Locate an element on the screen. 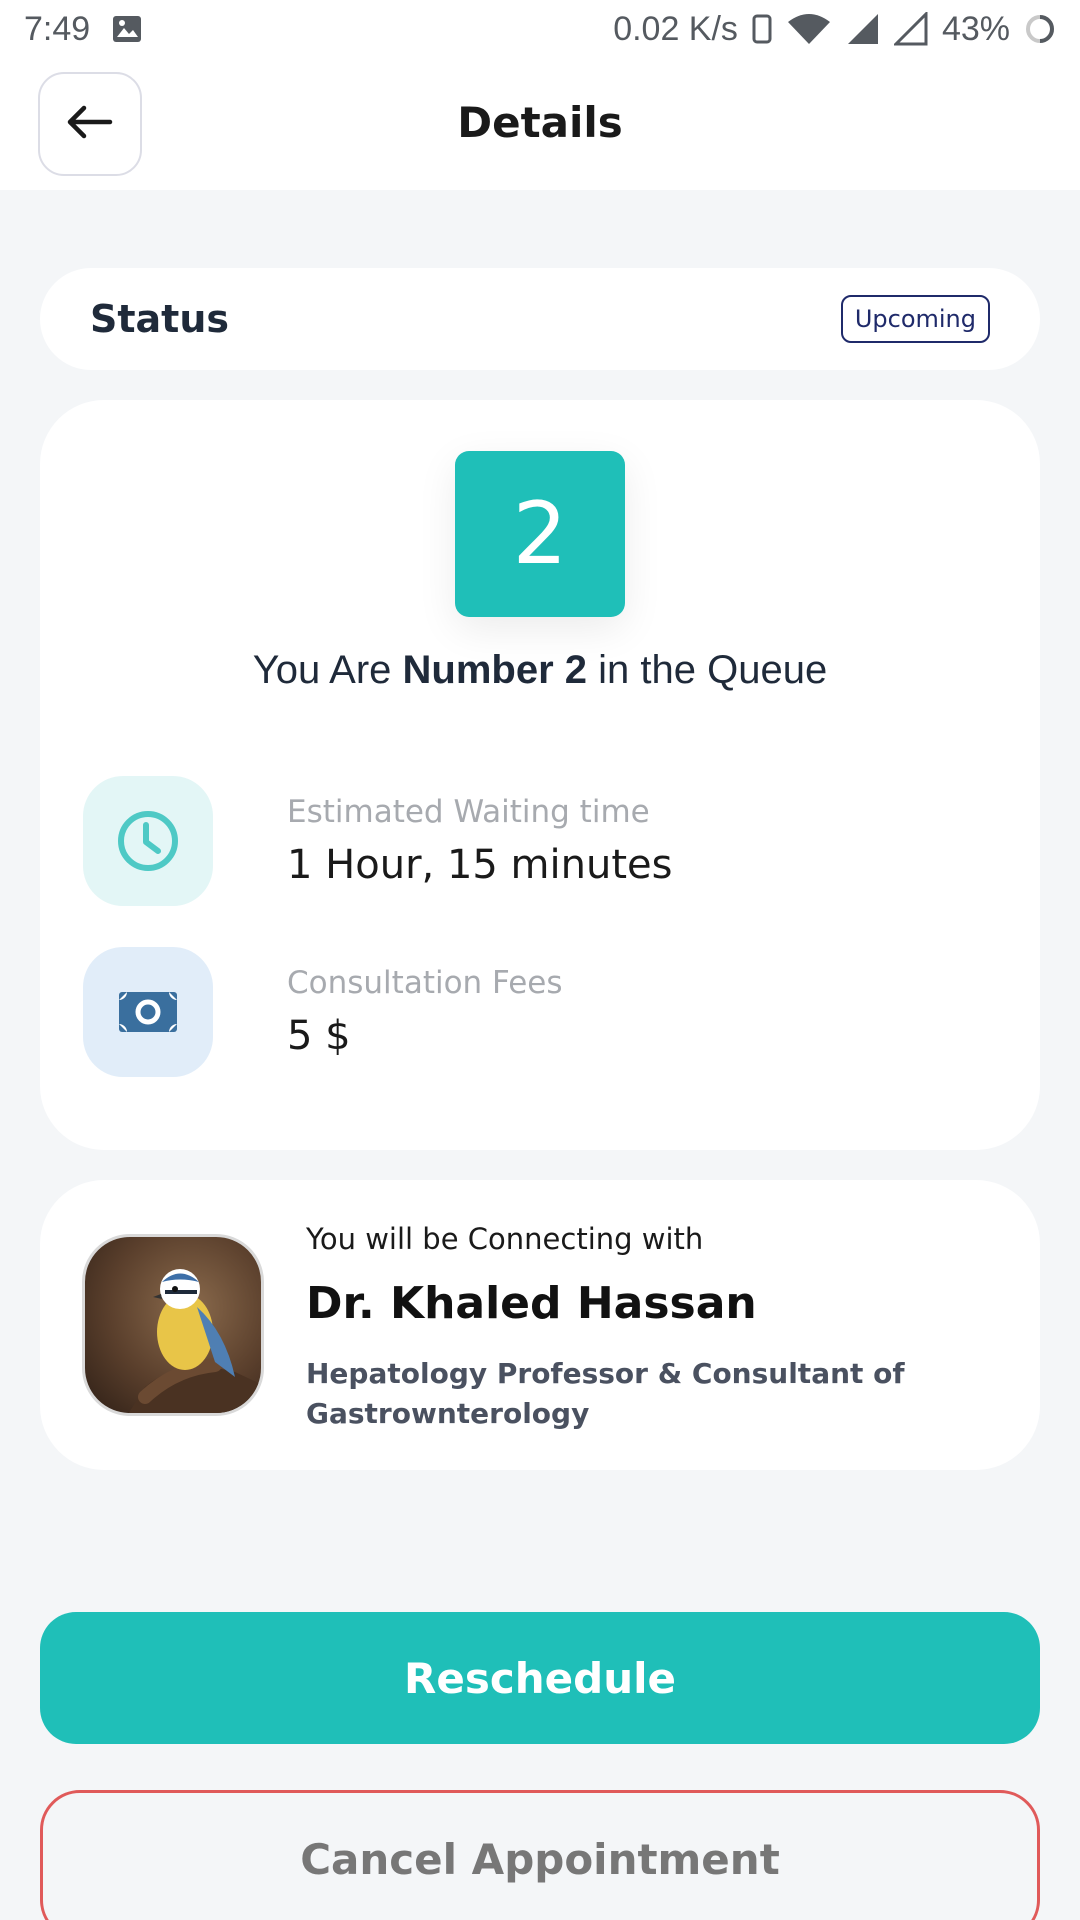  status-label: Status is located at coordinates (160, 319).